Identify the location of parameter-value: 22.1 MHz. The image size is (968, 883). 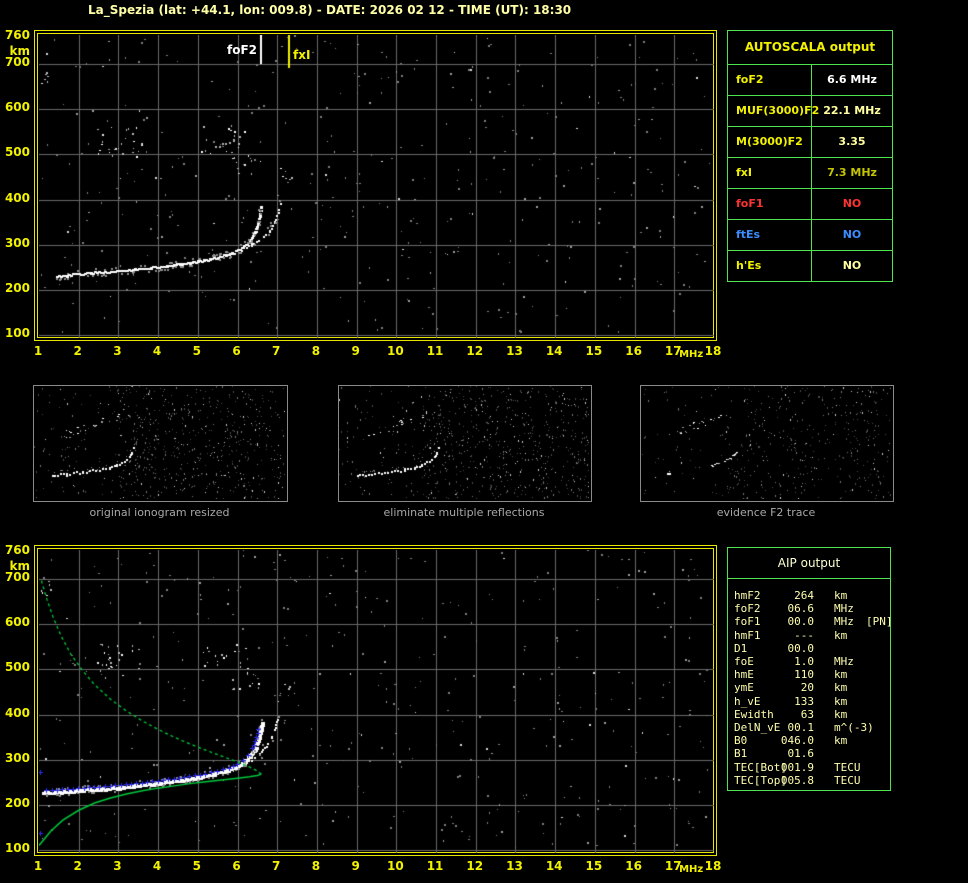
(851, 111).